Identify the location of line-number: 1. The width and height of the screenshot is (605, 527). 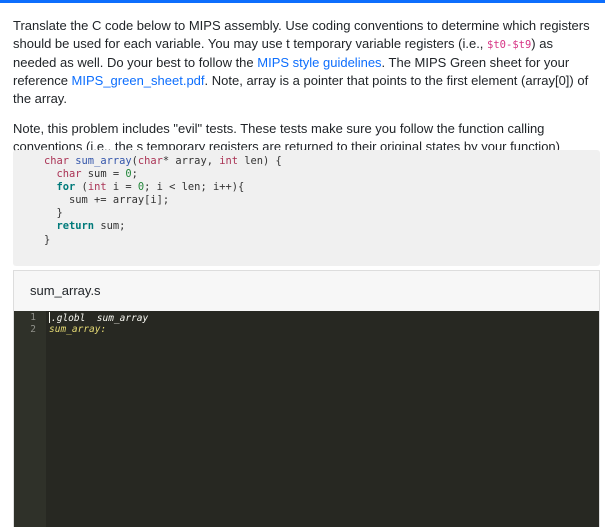
(33, 317).